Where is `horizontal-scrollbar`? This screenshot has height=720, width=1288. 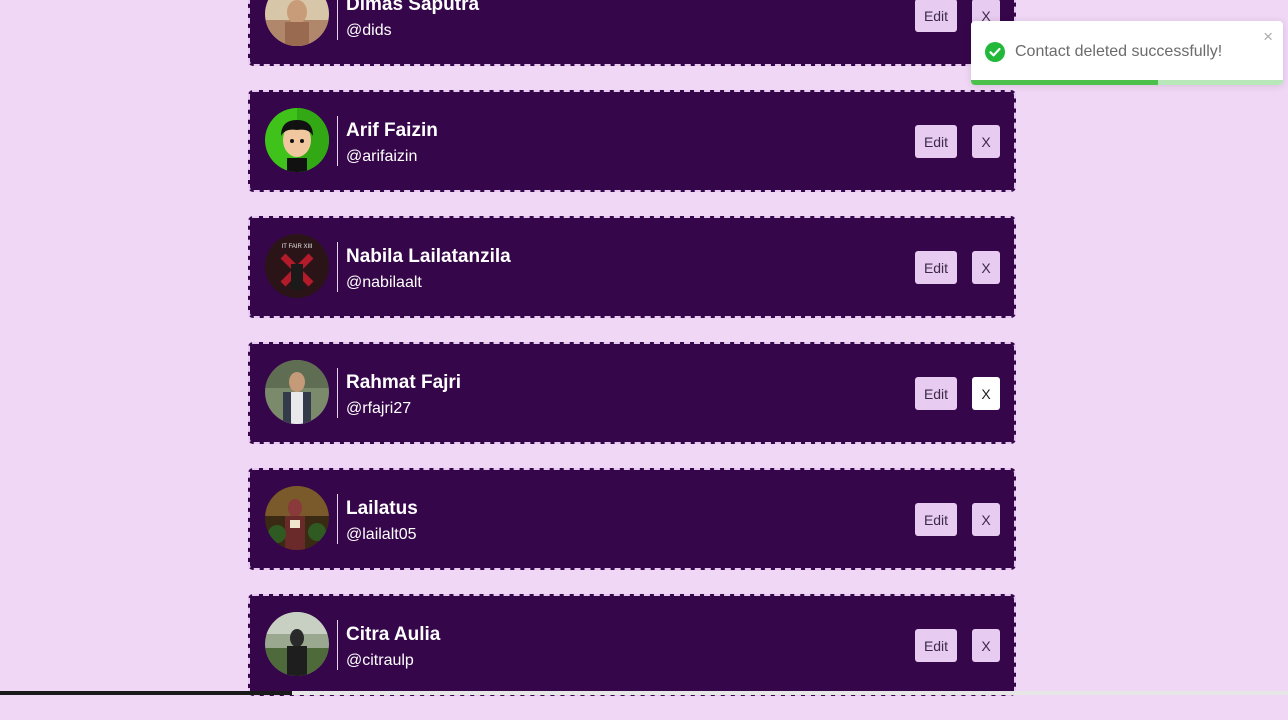 horizontal-scrollbar is located at coordinates (644, 693).